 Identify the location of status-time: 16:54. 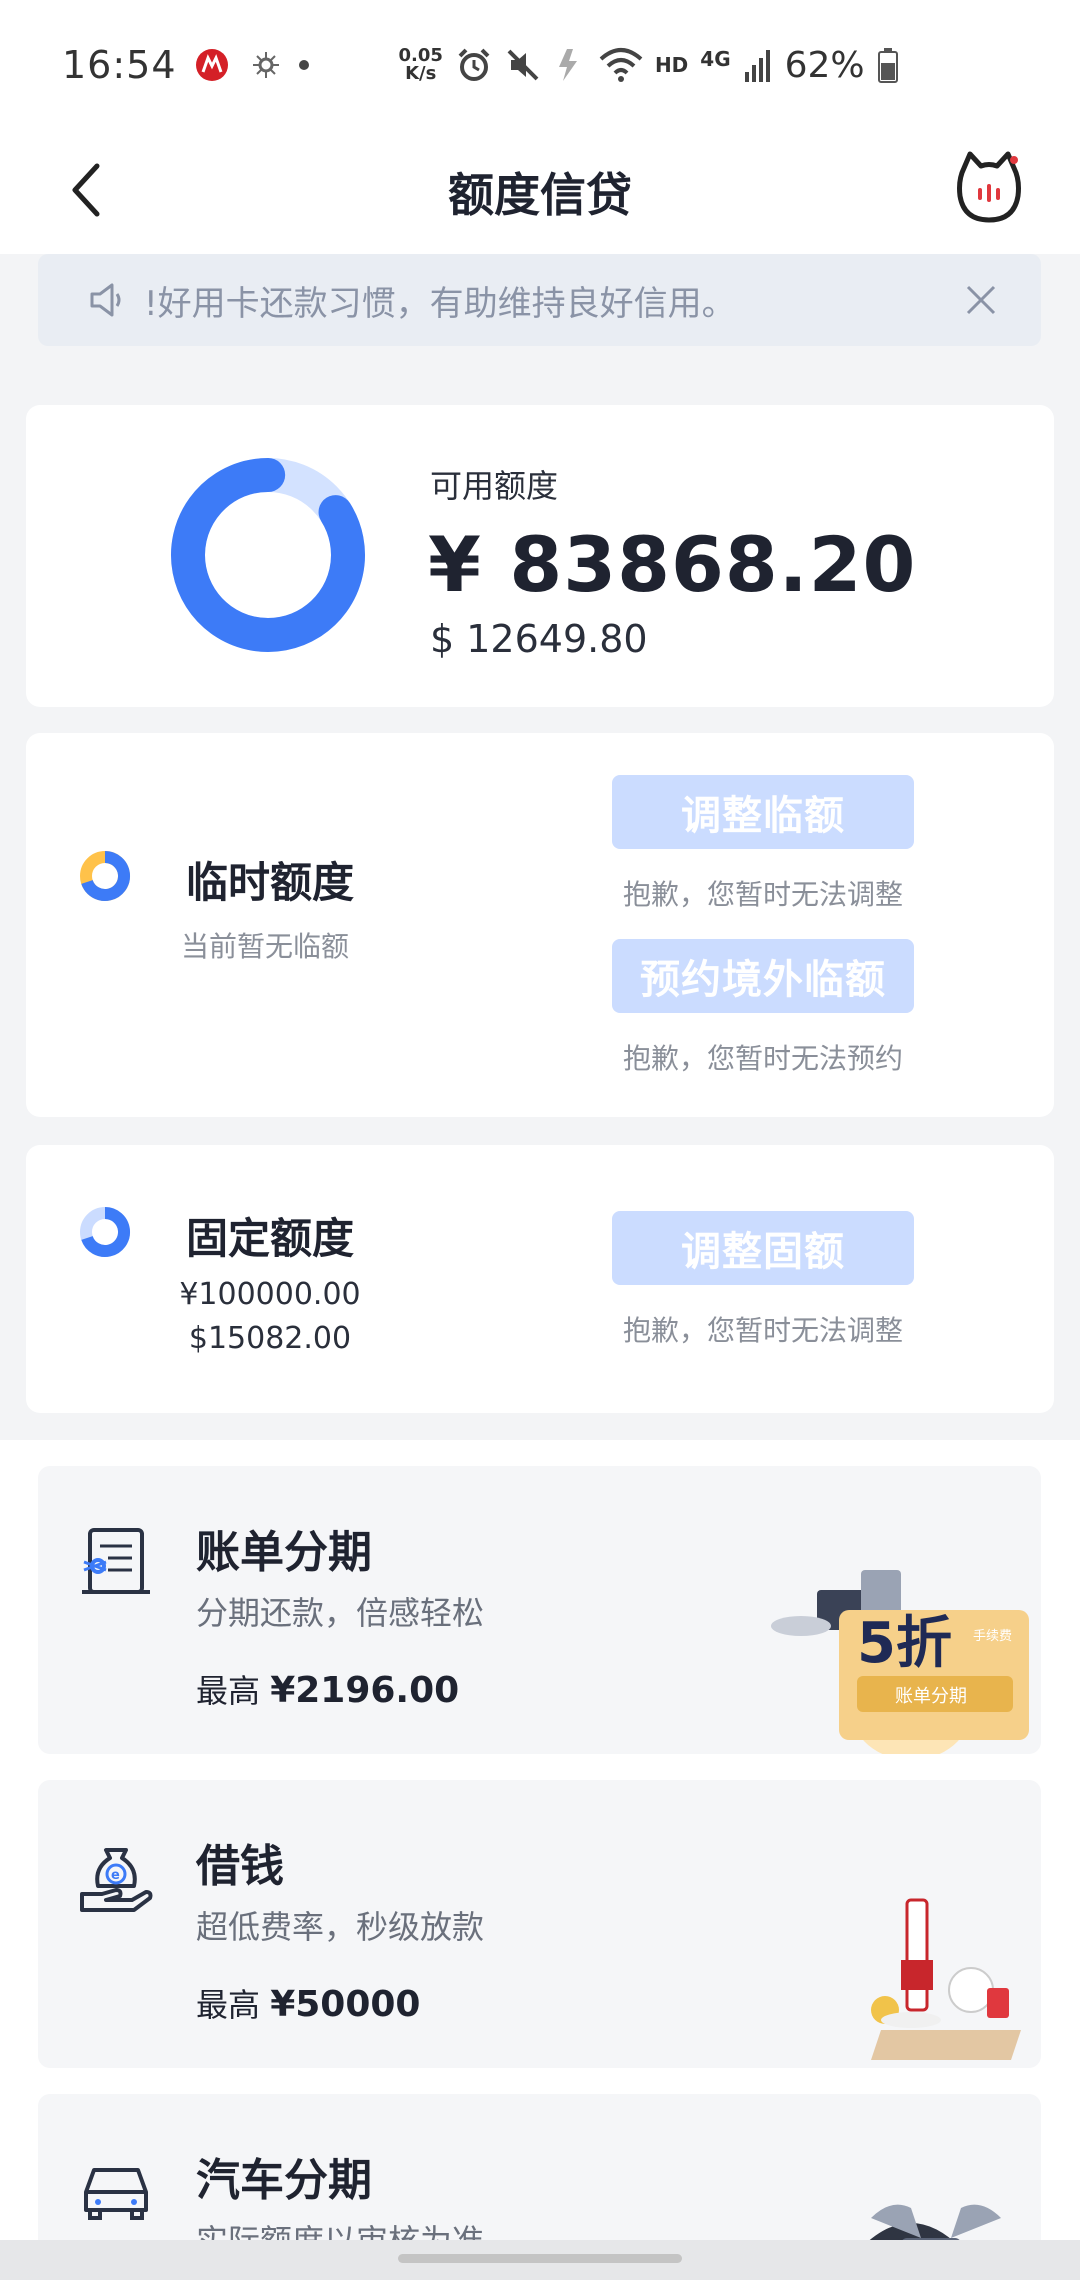
(119, 65).